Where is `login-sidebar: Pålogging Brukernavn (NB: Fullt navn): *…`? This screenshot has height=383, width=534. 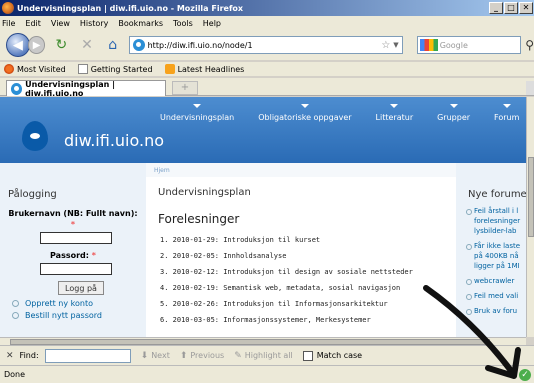 login-sidebar: Pålogging Brukernavn (NB: Fullt navn): *… is located at coordinates (73, 250).